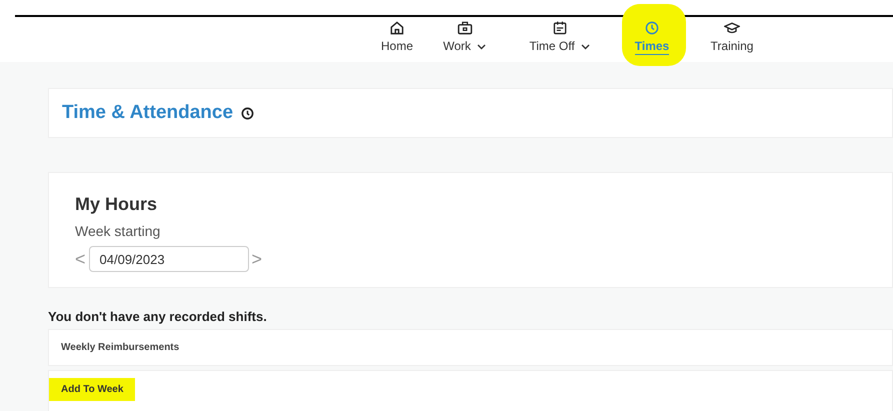  What do you see at coordinates (396, 46) in the screenshot?
I see `nav-tab: Home` at bounding box center [396, 46].